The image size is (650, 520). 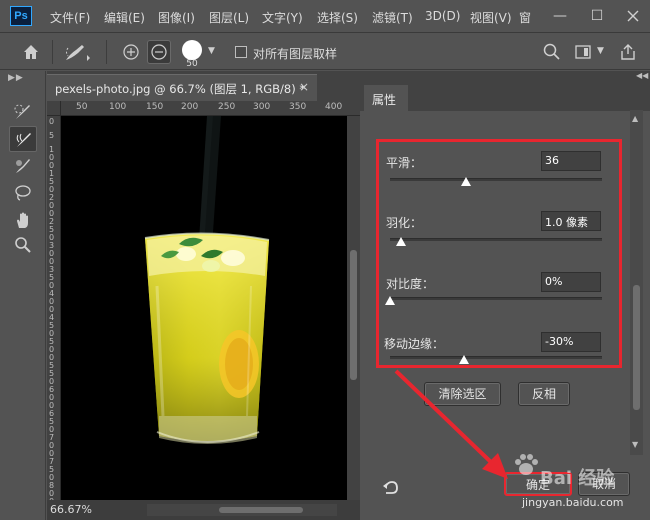 What do you see at coordinates (262, 107) in the screenshot?
I see `ruler-label: 300` at bounding box center [262, 107].